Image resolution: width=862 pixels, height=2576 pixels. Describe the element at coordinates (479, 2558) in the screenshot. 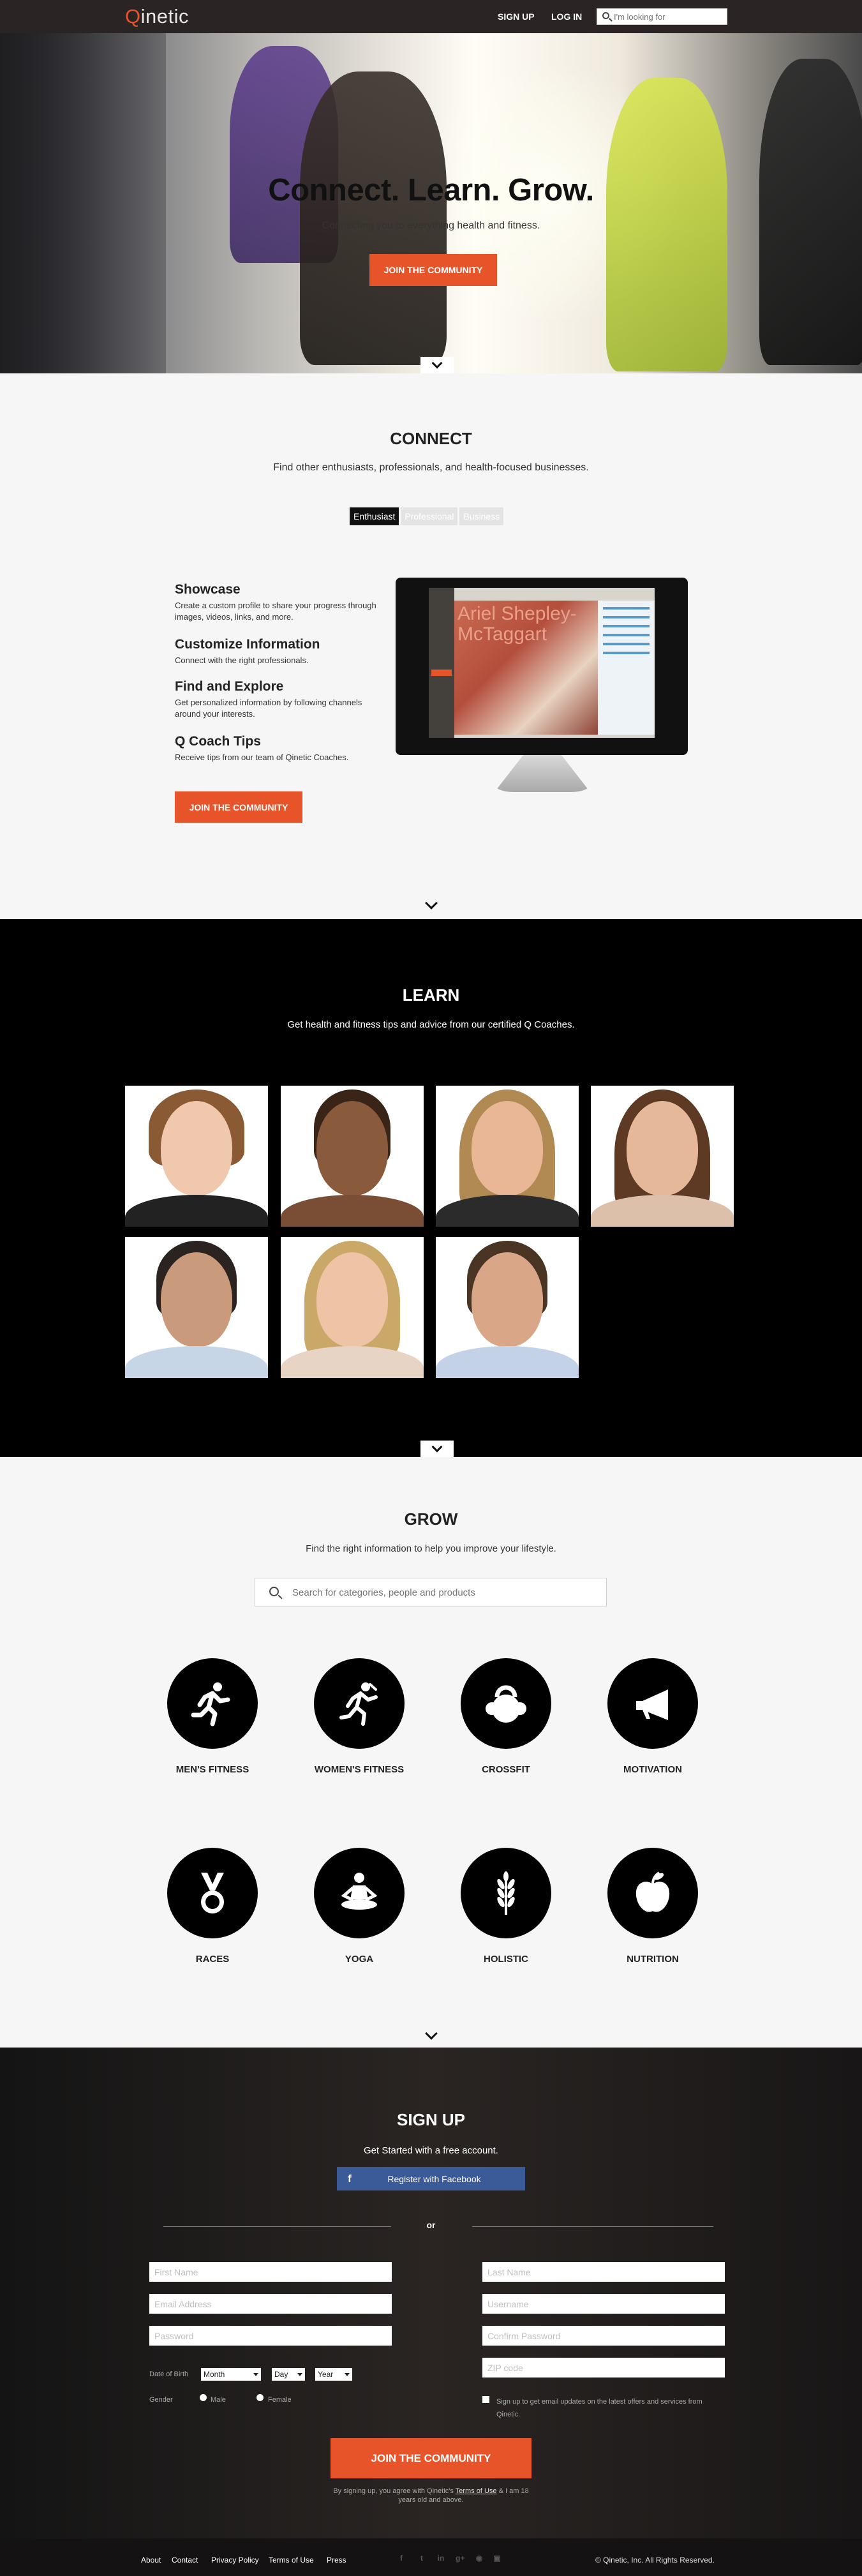

I see `rss-icon: ◉` at that location.